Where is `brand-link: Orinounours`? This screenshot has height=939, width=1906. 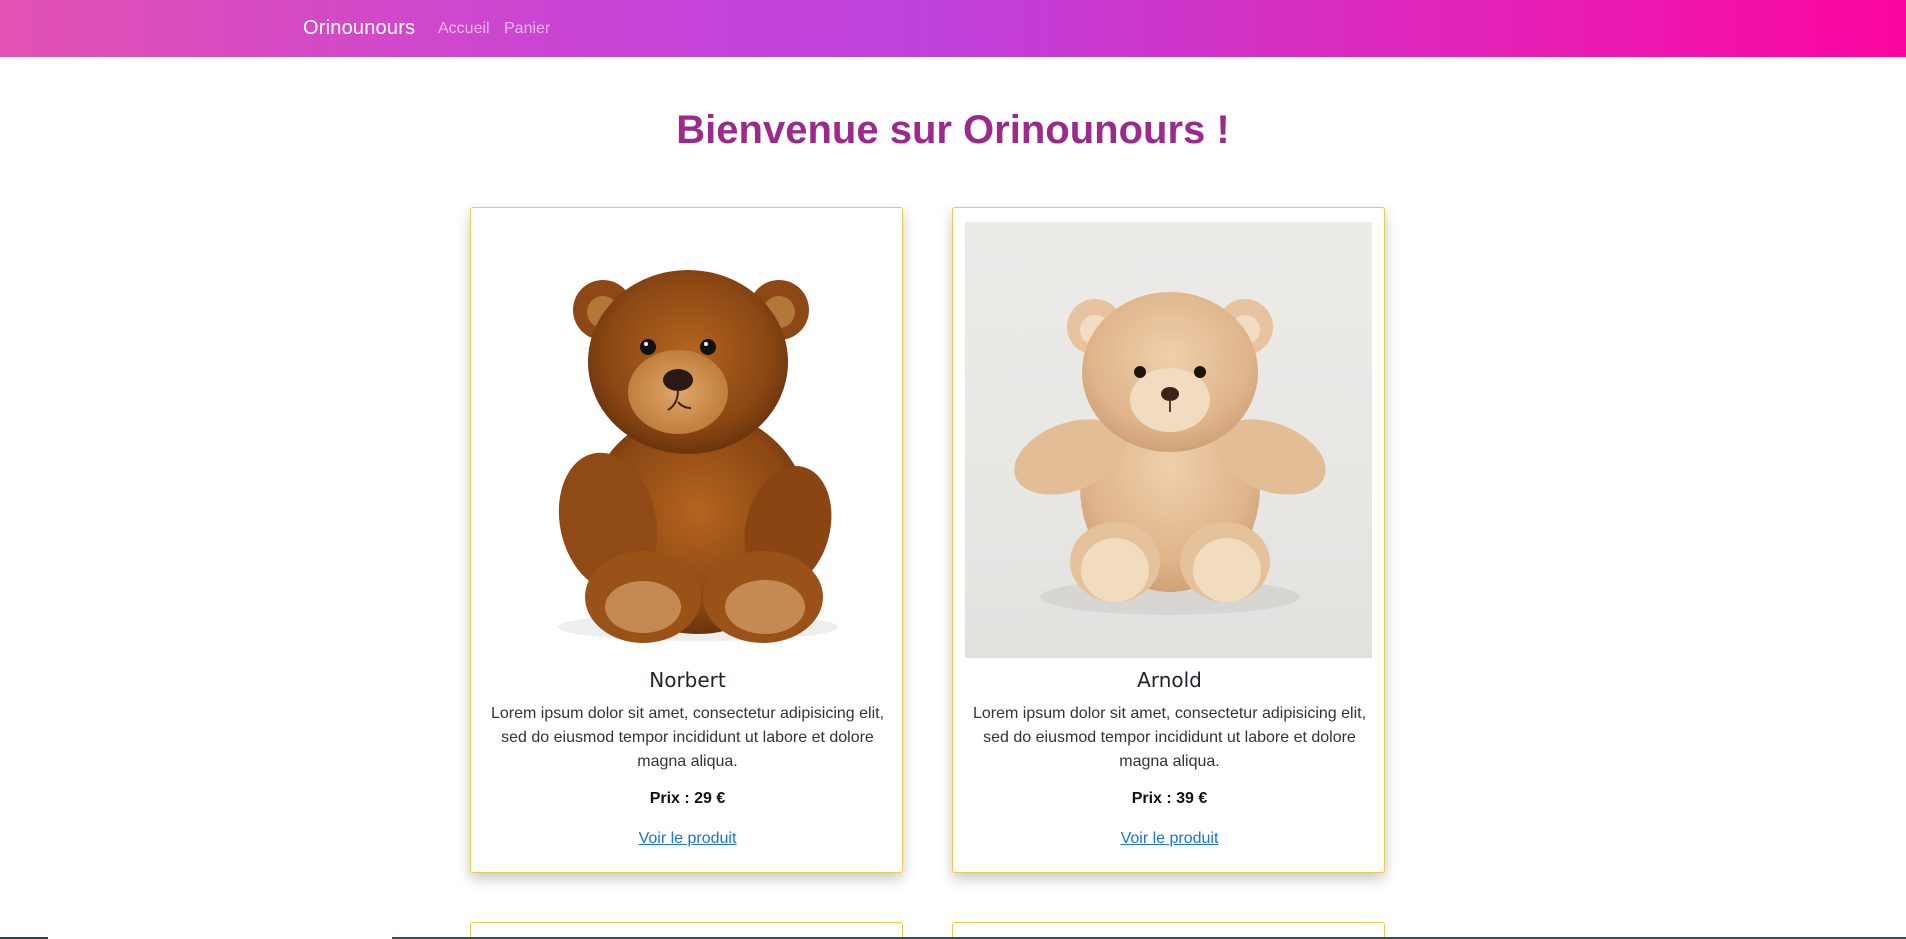
brand-link: Orinounours is located at coordinates (359, 28).